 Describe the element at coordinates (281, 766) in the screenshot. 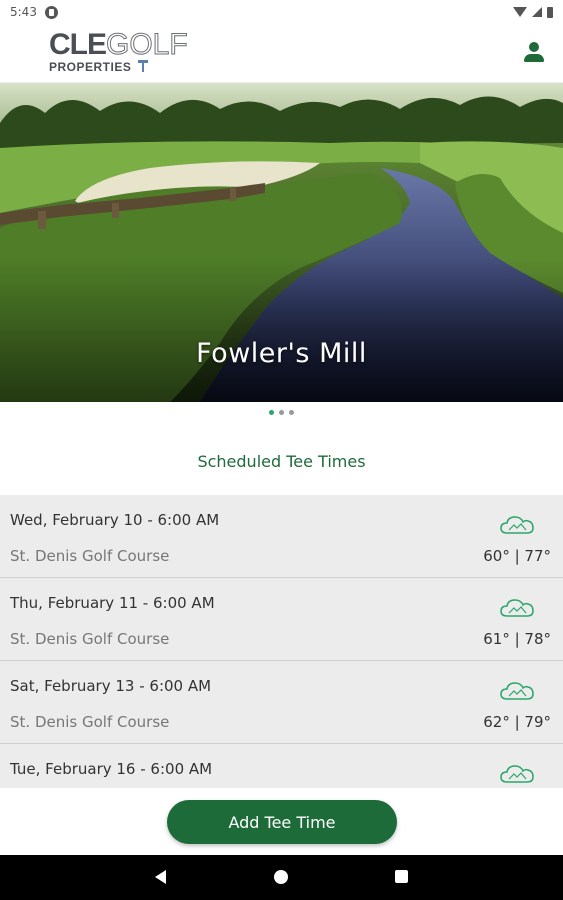

I see `tee-time-row: Tue, February 16 - 6:00 AM` at that location.